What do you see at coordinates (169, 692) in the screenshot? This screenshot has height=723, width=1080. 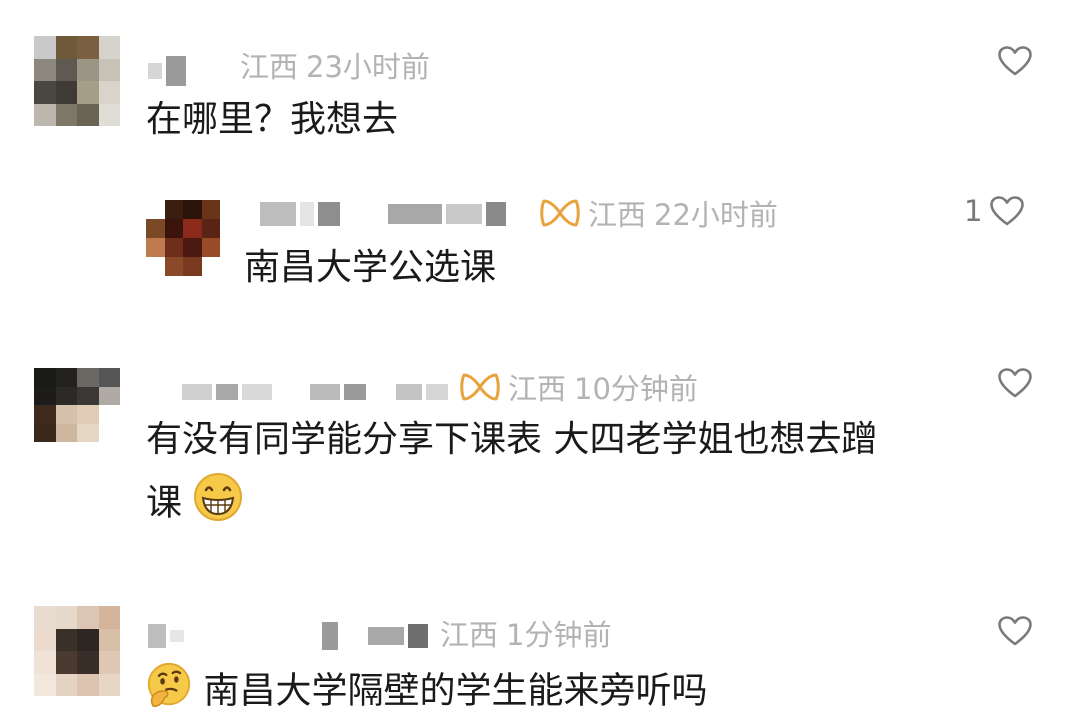 I see `thinking-face-emoji` at bounding box center [169, 692].